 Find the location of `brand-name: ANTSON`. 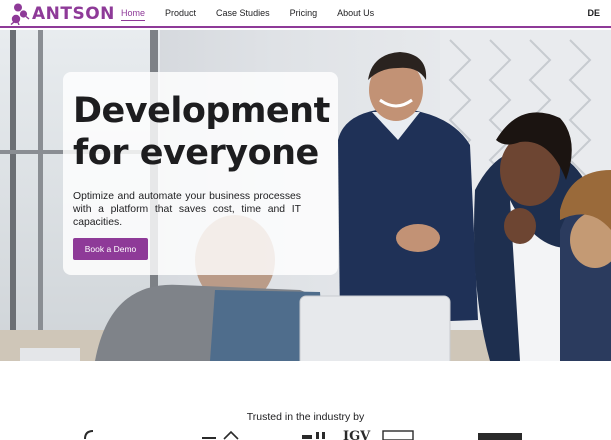

brand-name: ANTSON is located at coordinates (73, 14).